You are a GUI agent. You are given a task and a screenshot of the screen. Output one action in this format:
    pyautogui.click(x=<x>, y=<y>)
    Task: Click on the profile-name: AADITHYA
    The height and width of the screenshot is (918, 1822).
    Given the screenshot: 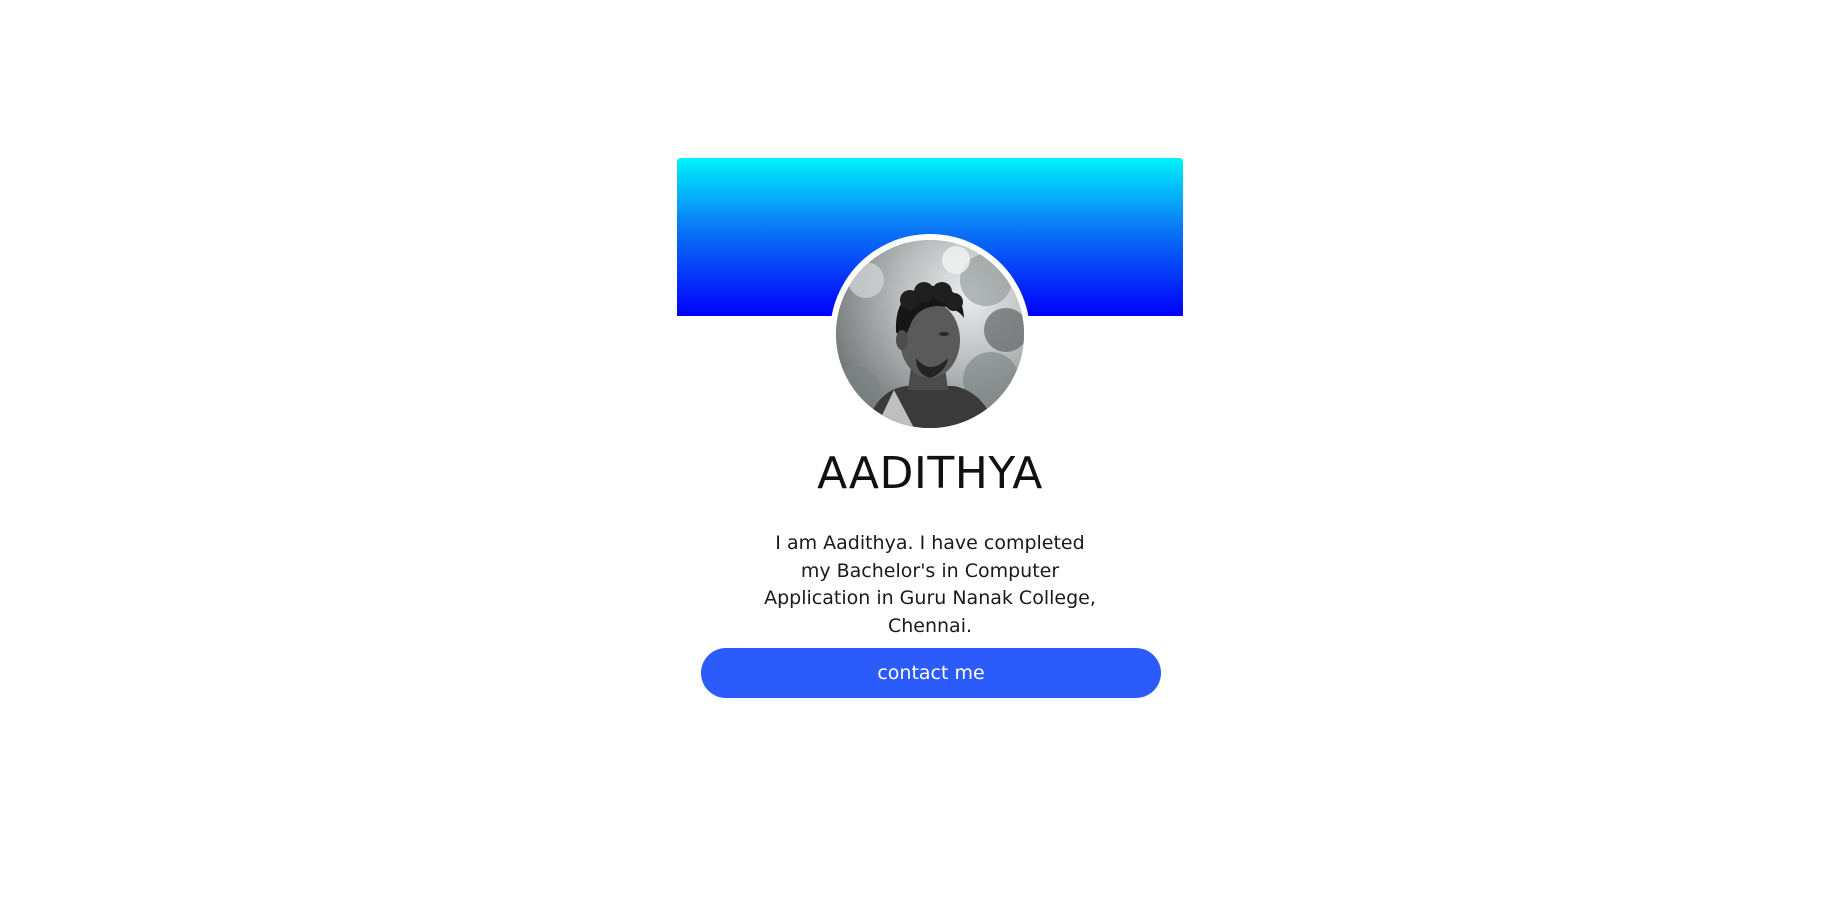 What is the action you would take?
    pyautogui.click(x=930, y=473)
    